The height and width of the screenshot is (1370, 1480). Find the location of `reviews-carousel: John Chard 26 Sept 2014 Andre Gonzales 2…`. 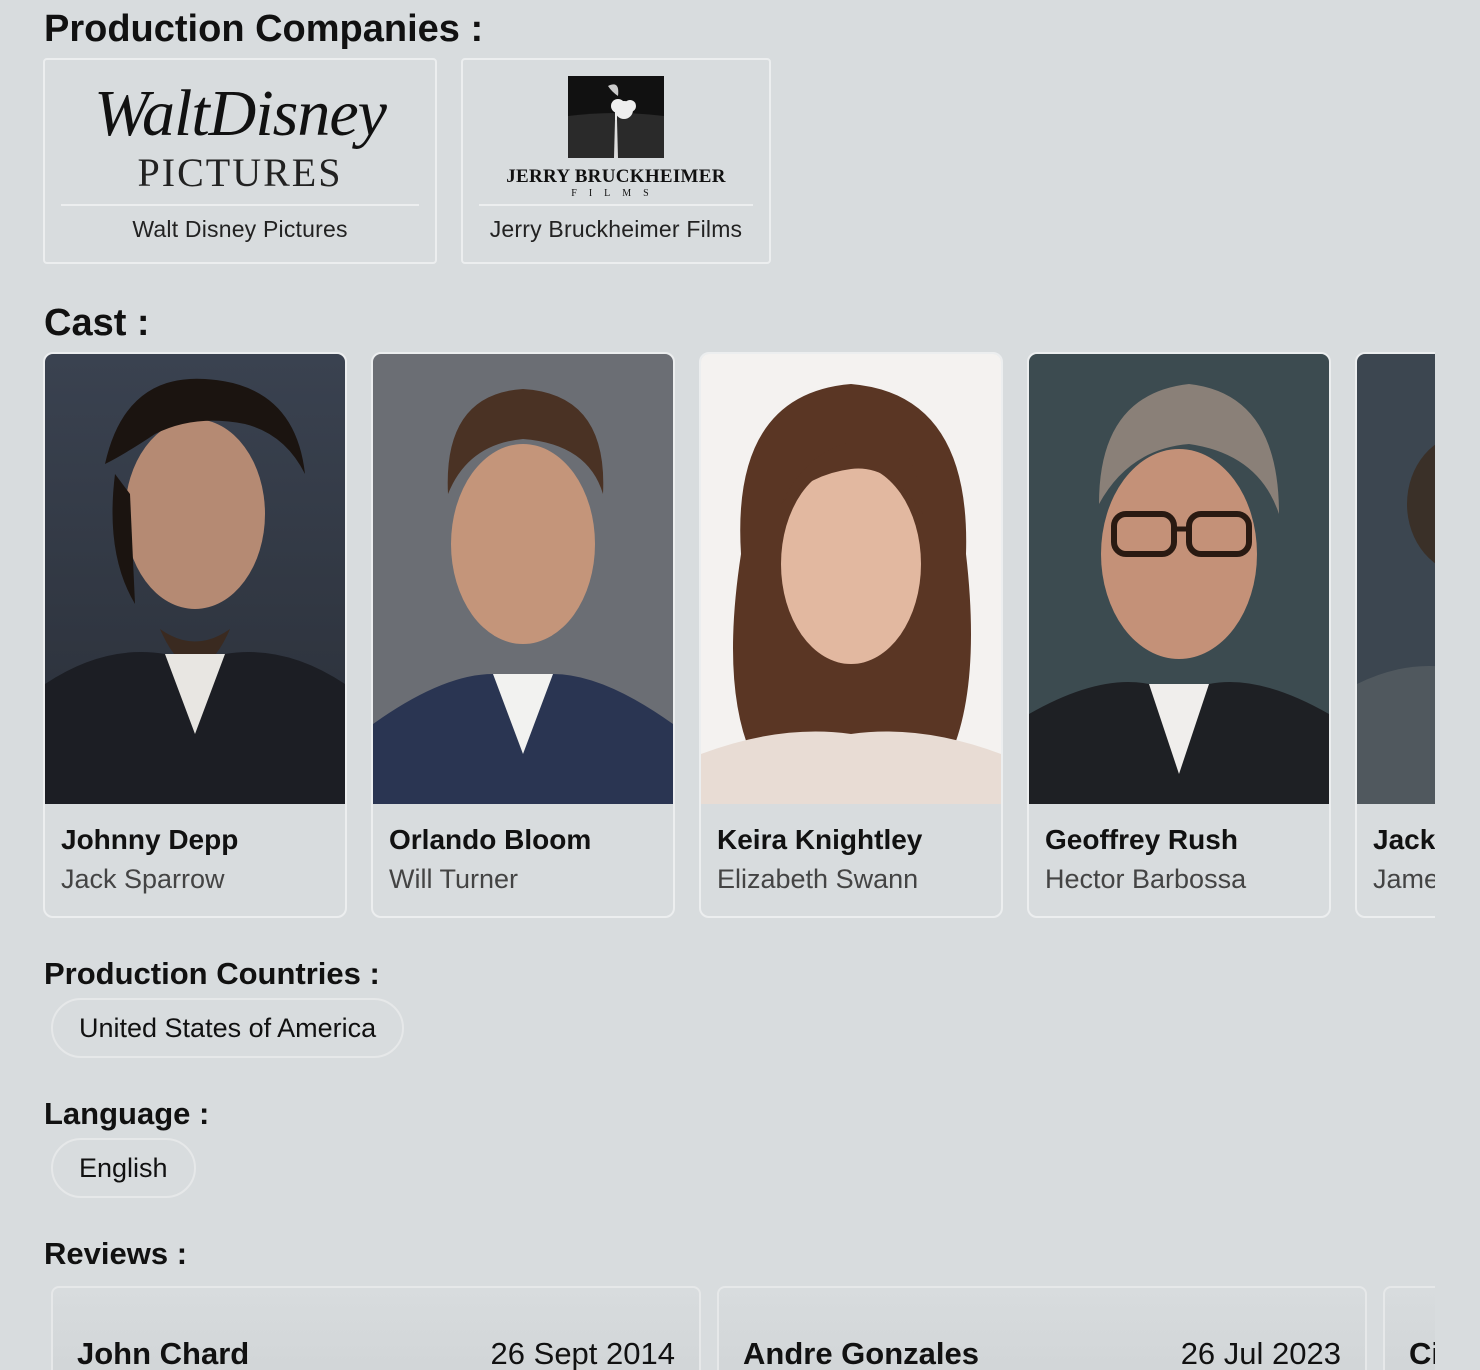

reviews-carousel: John Chard 26 Sept 2014 Andre Gonzales 2… is located at coordinates (743, 1328).